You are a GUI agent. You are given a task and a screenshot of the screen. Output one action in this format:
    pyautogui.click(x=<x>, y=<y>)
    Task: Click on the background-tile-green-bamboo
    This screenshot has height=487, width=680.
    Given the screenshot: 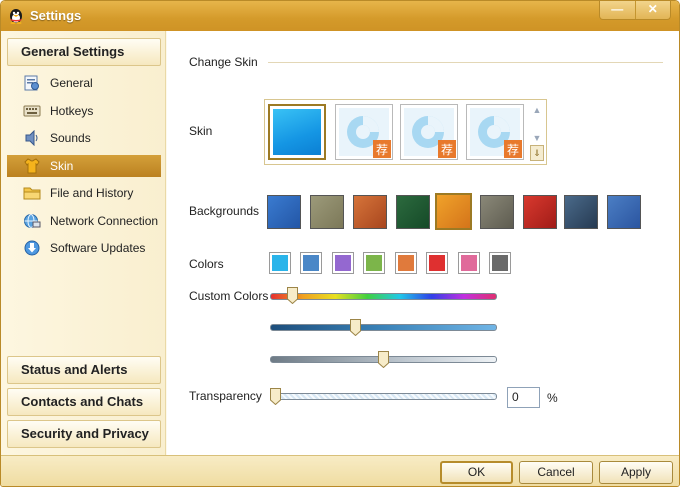 What is the action you would take?
    pyautogui.click(x=413, y=212)
    